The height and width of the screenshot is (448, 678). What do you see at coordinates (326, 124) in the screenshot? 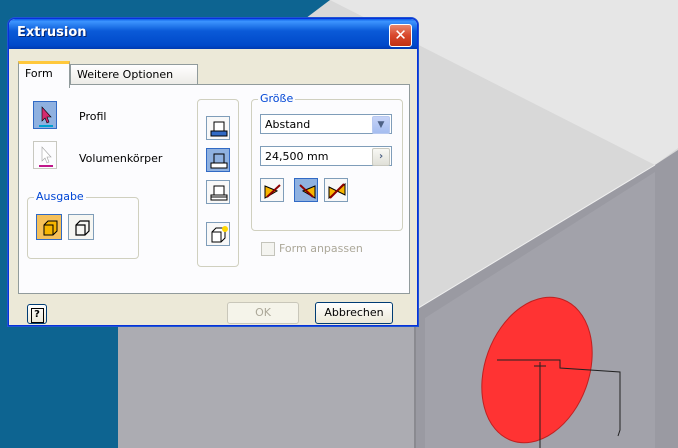
I see `extent-select: Abstand ▼` at bounding box center [326, 124].